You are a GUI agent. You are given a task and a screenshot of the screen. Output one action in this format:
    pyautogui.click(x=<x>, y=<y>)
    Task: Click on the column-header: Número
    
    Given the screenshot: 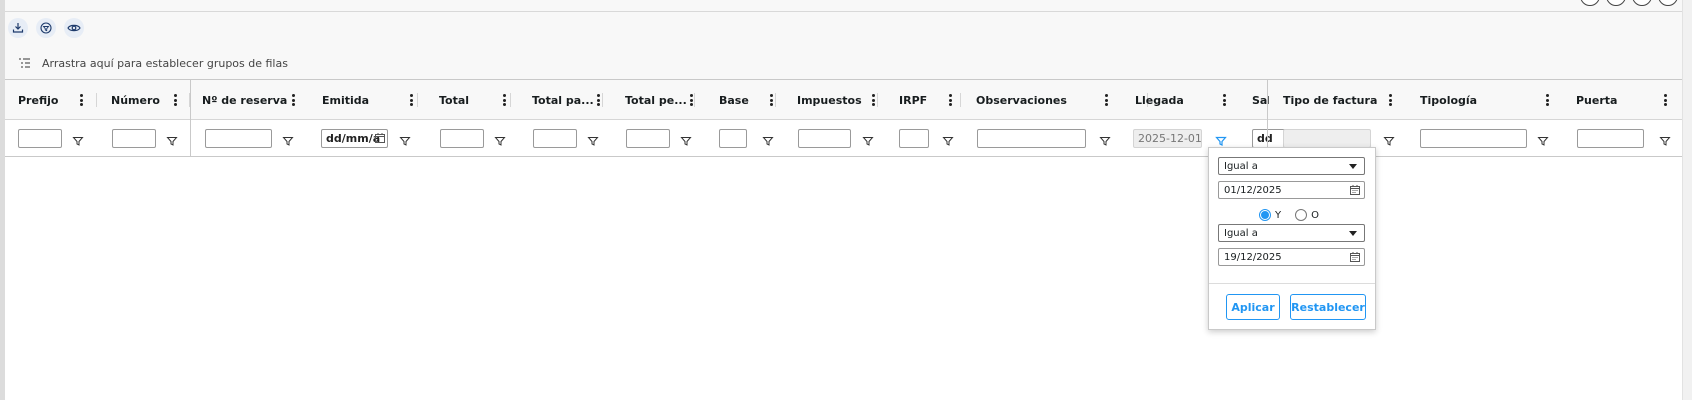 What is the action you would take?
    pyautogui.click(x=144, y=100)
    